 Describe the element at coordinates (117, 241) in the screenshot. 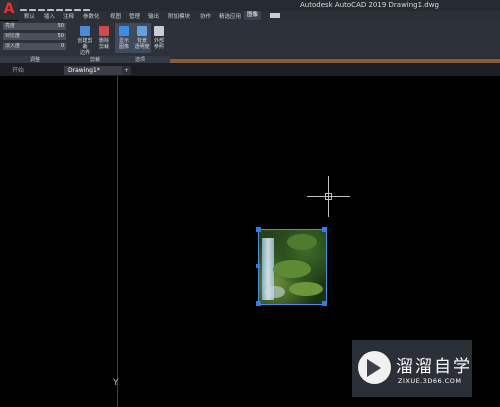

I see `ucs-y-axis-line` at that location.